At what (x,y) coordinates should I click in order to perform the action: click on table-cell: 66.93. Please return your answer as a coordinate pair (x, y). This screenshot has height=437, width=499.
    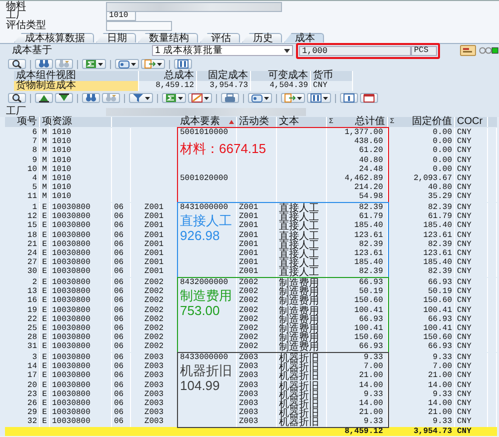
    Looking at the image, I should click on (421, 319).